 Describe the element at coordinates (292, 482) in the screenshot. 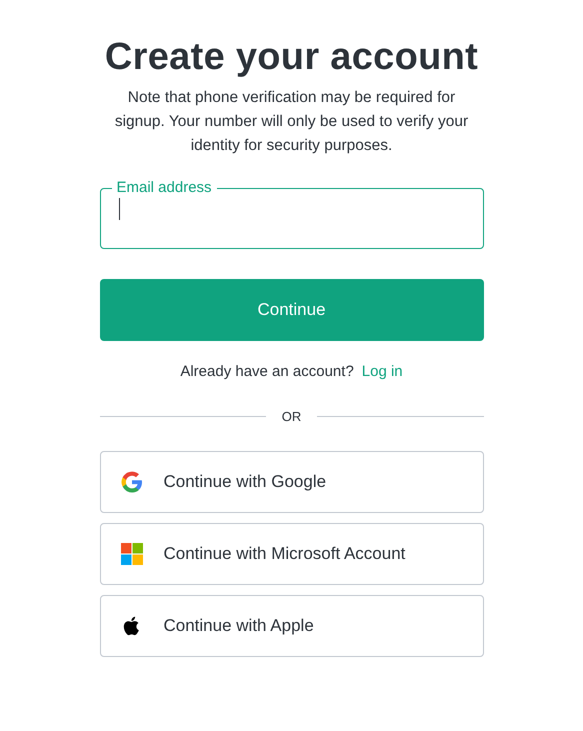

I see `sign-in-option-button: Continue with Google` at that location.